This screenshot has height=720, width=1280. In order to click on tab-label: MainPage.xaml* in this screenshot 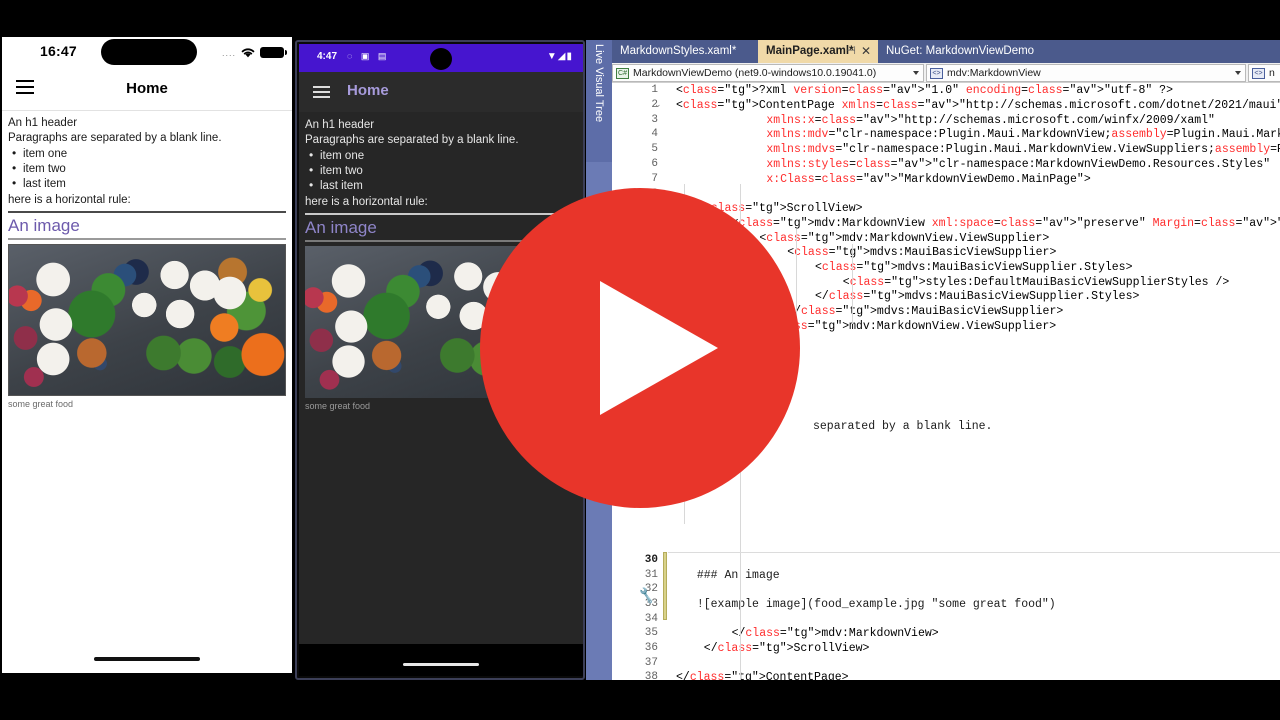, I will do `click(810, 51)`.